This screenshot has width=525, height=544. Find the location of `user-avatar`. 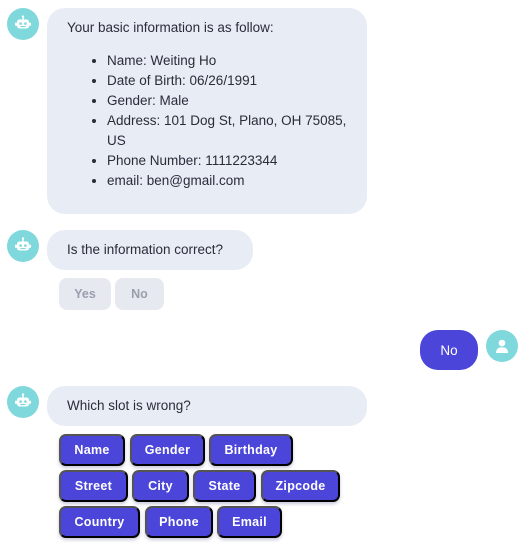

user-avatar is located at coordinates (502, 346).